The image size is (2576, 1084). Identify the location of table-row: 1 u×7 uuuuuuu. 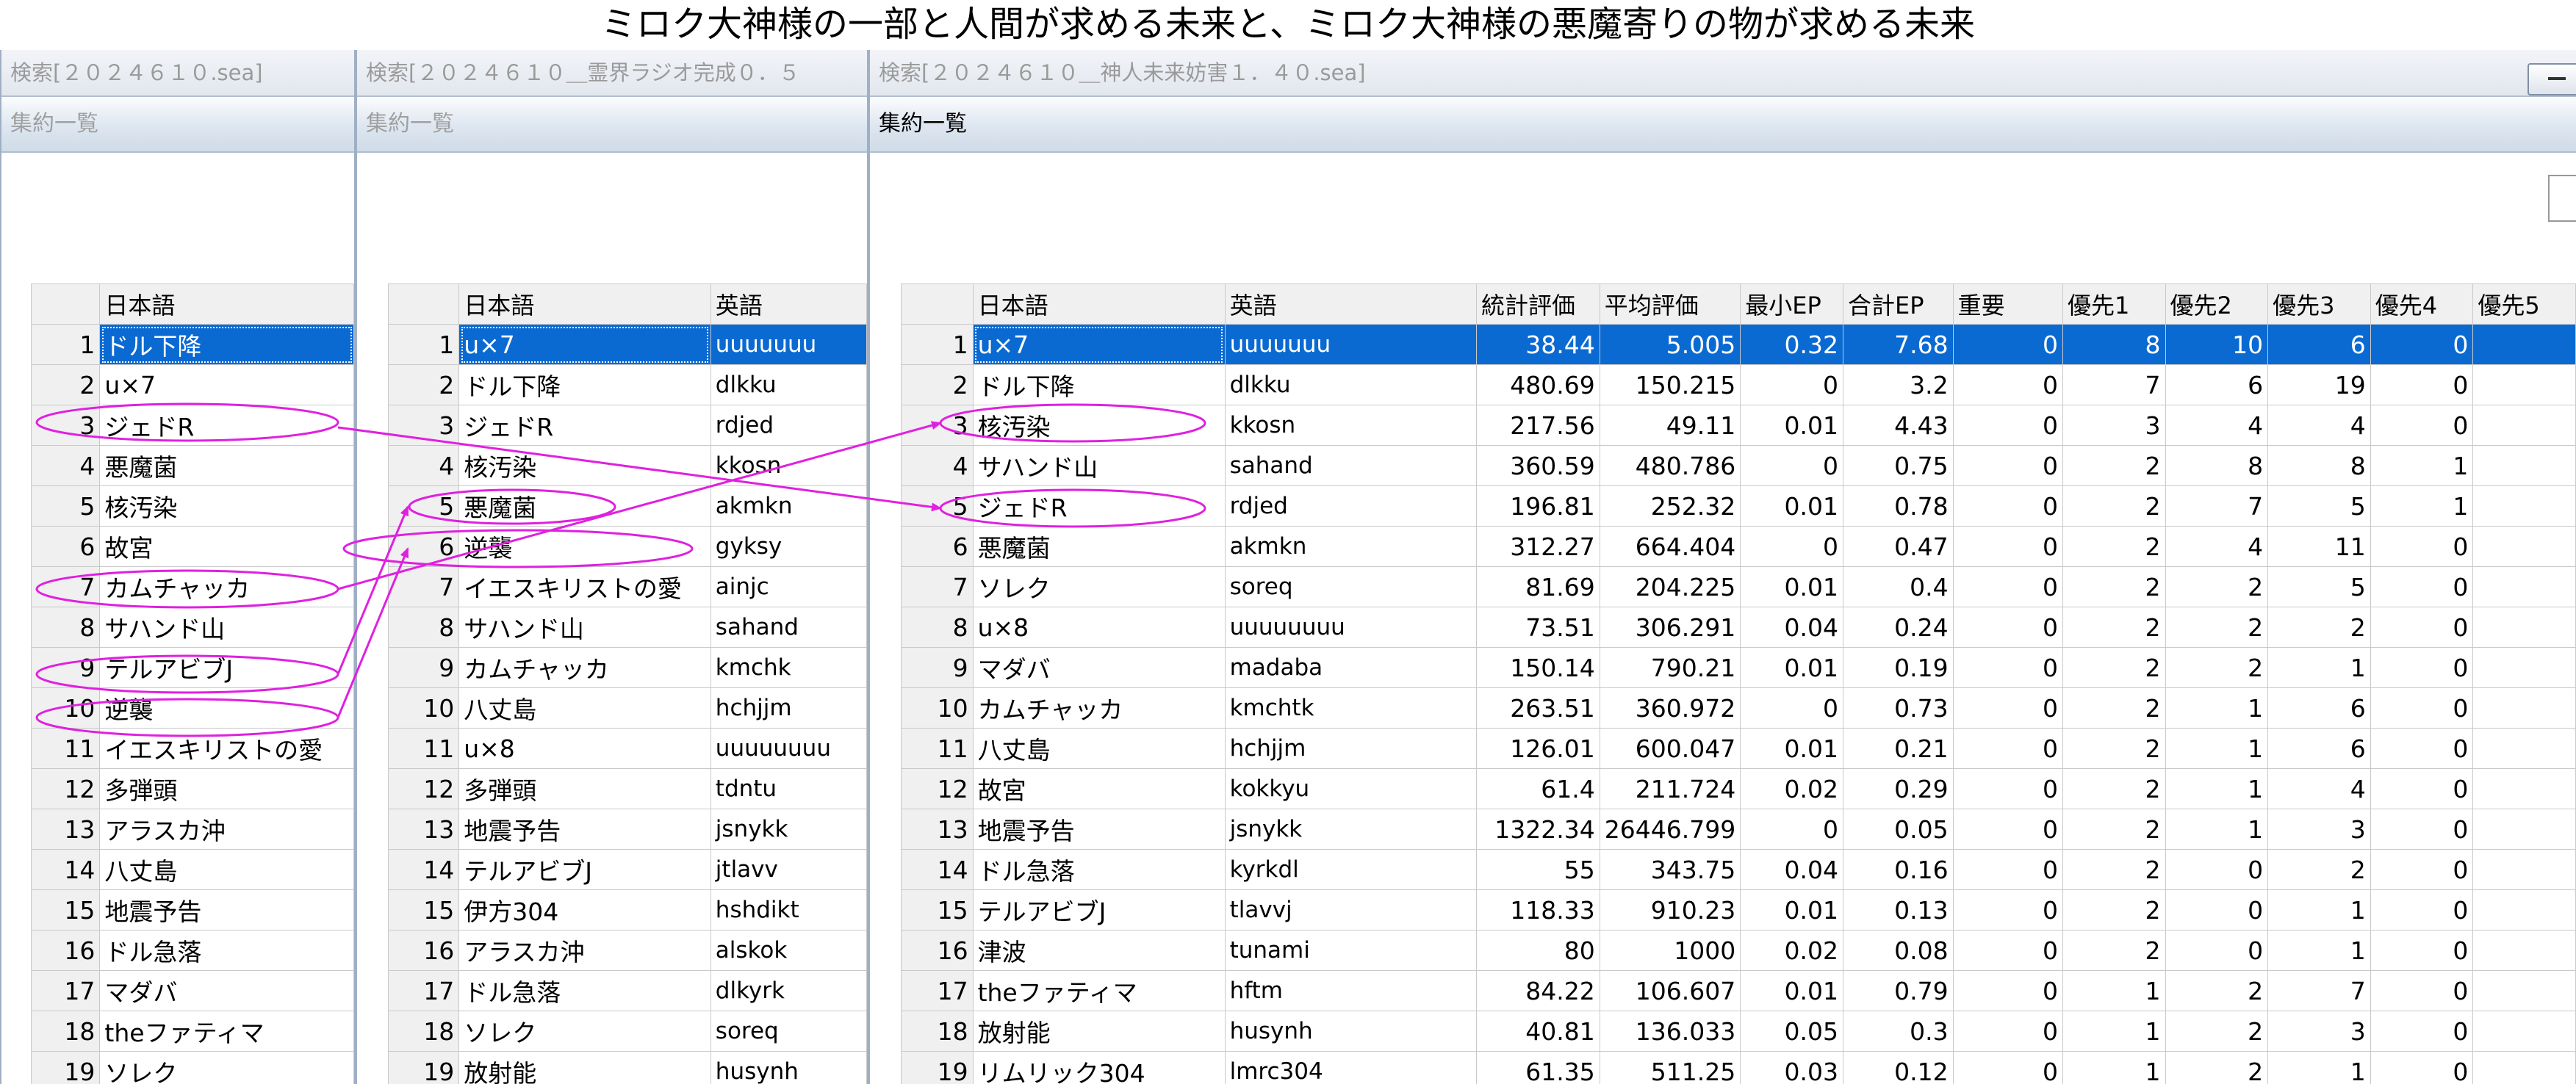
(627, 344).